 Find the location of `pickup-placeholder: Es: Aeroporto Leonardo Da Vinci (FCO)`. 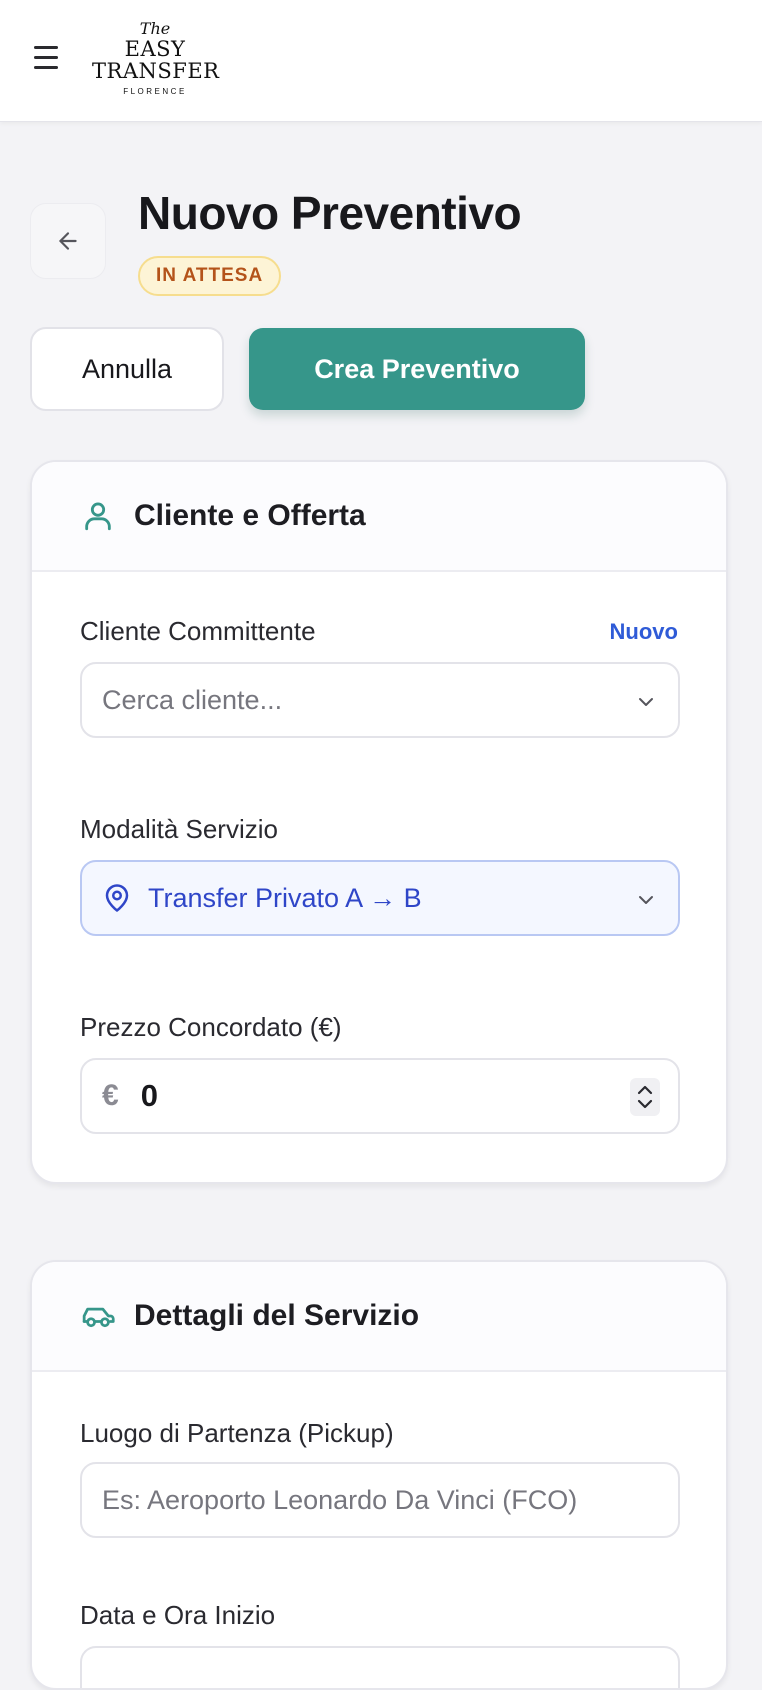

pickup-placeholder: Es: Aeroporto Leonardo Da Vinci (FCO) is located at coordinates (340, 1499).